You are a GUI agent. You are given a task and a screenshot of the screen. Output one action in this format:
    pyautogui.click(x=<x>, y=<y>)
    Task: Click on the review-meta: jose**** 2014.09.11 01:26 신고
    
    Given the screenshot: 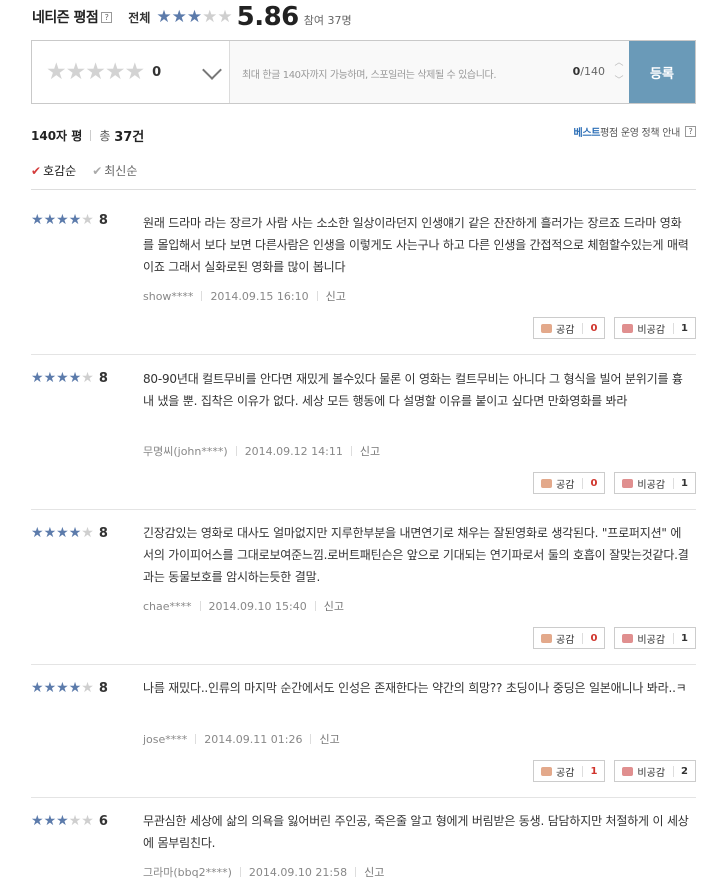 What is the action you would take?
    pyautogui.click(x=241, y=739)
    